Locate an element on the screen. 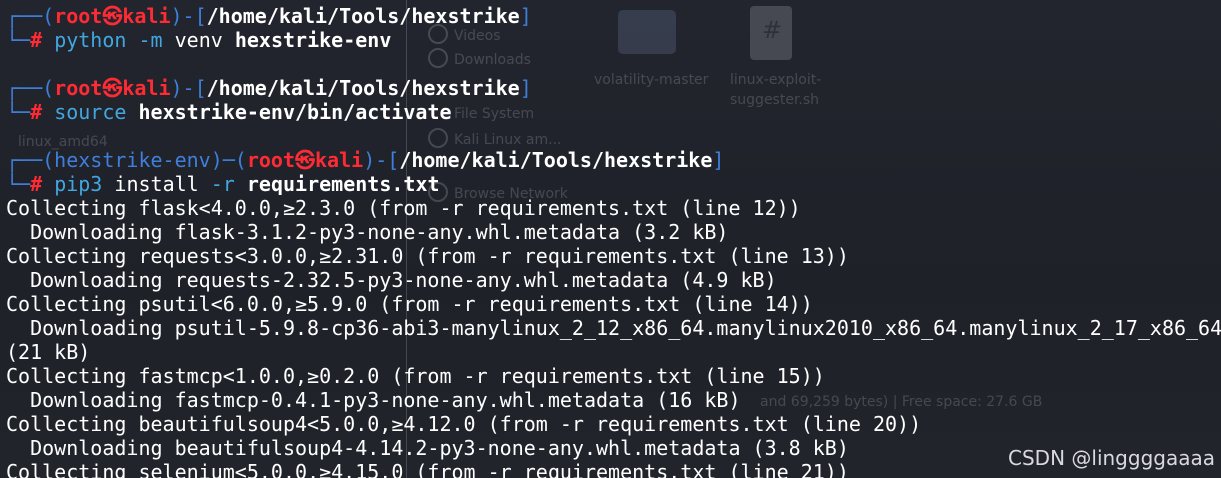 This screenshot has height=478, width=1221. command-line: └─# pip3 install -r requirements.txt is located at coordinates (223, 184).